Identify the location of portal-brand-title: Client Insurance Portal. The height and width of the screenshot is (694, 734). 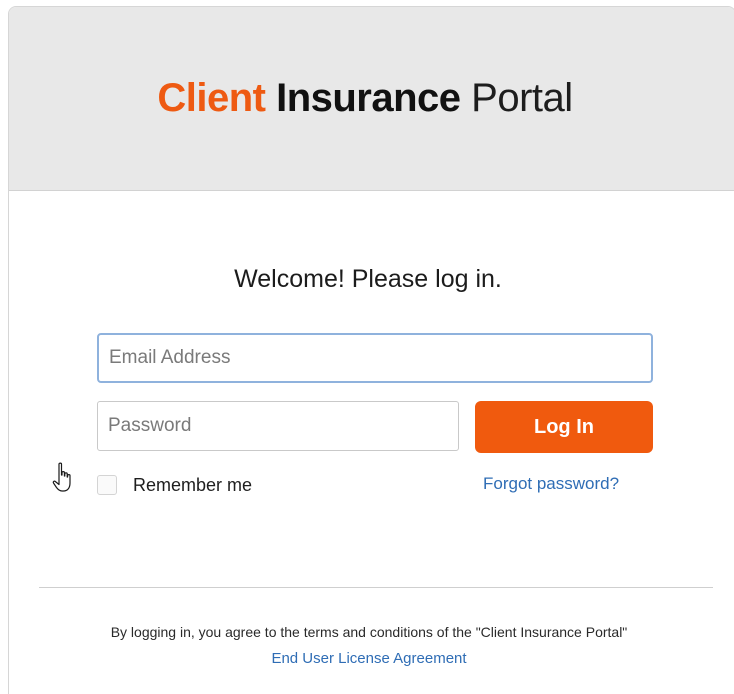
(365, 98).